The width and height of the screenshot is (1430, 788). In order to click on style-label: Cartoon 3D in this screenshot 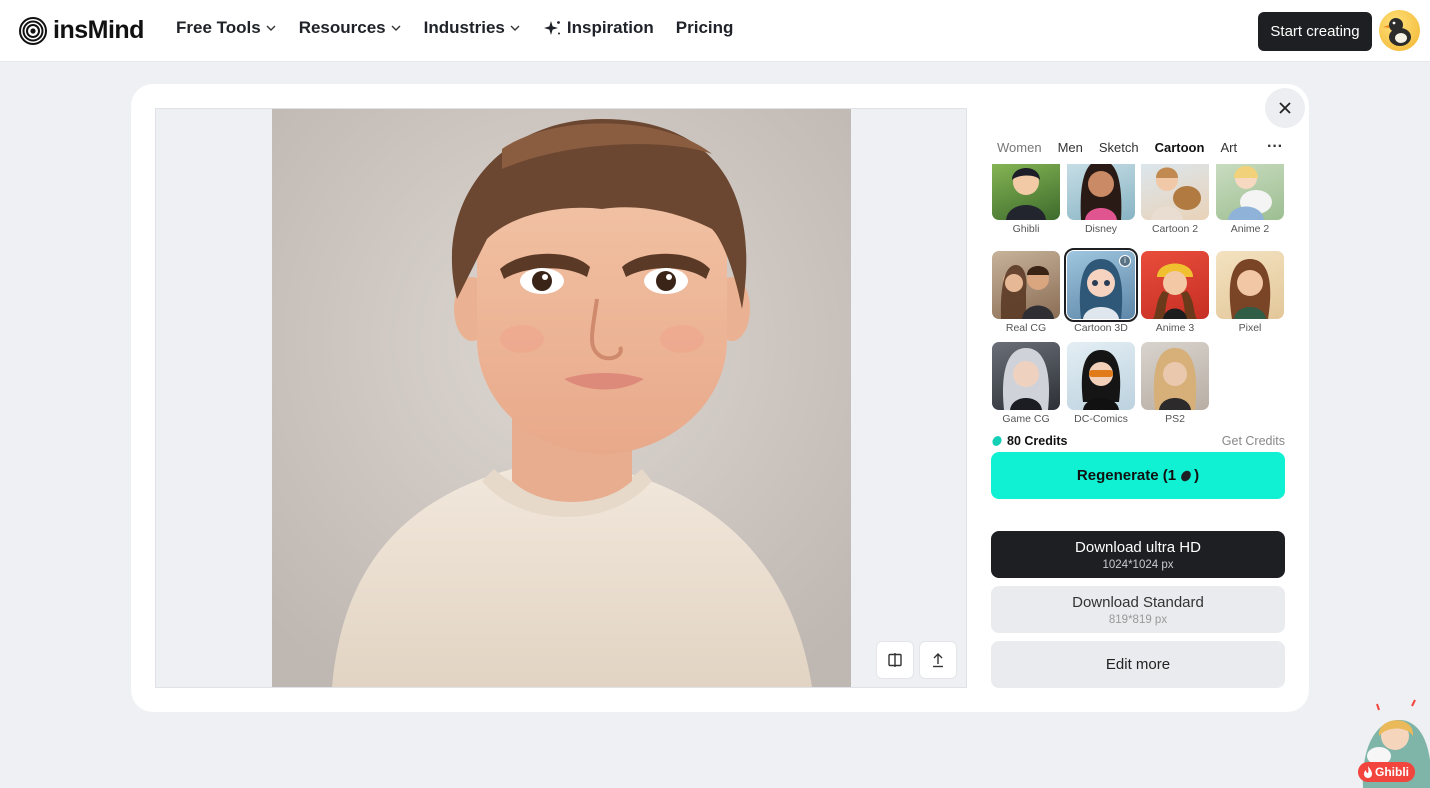, I will do `click(1101, 328)`.